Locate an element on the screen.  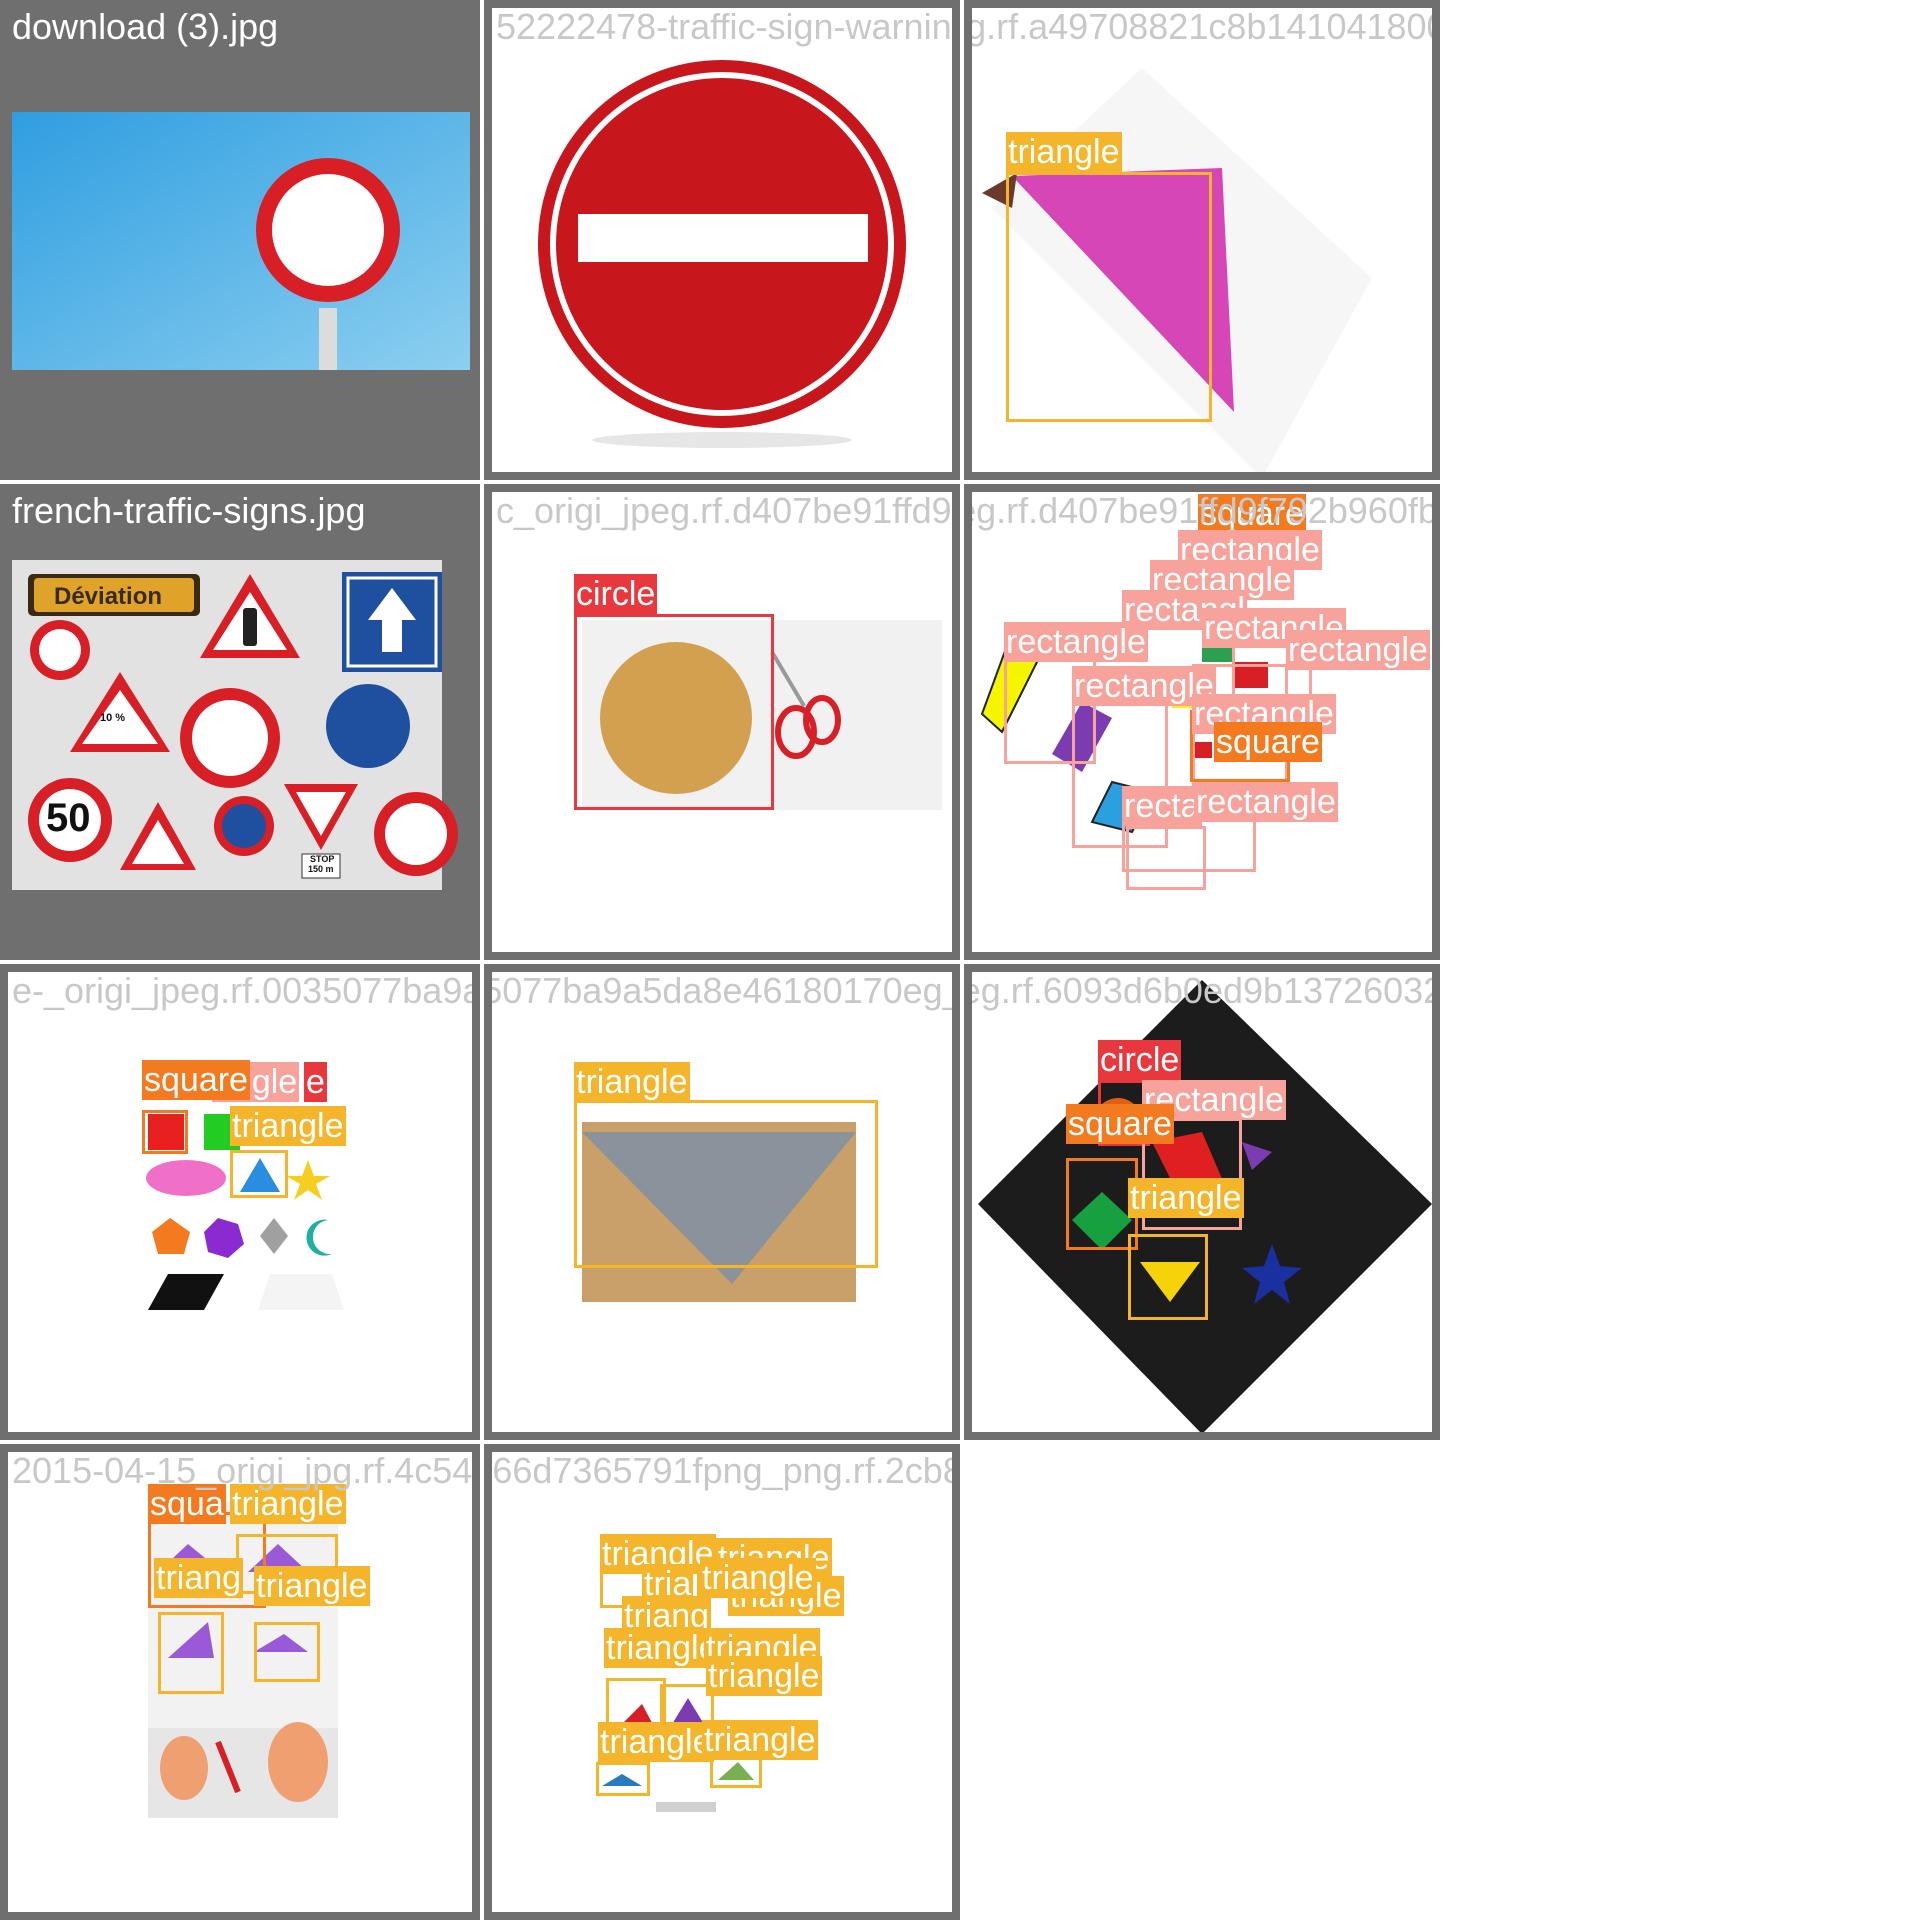
sign-text-grade: 10 % is located at coordinates (113, 718).